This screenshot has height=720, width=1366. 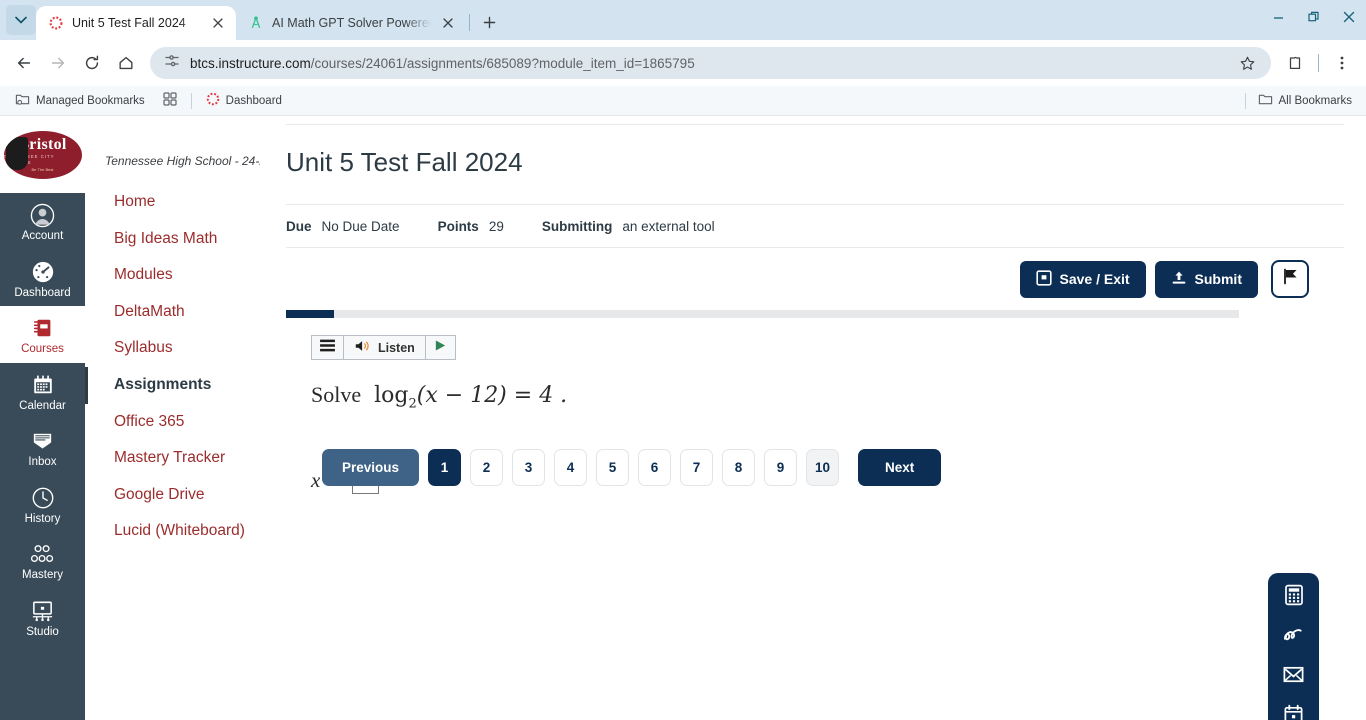 I want to click on save-exit-button: Save / Exit, so click(x=1082, y=279).